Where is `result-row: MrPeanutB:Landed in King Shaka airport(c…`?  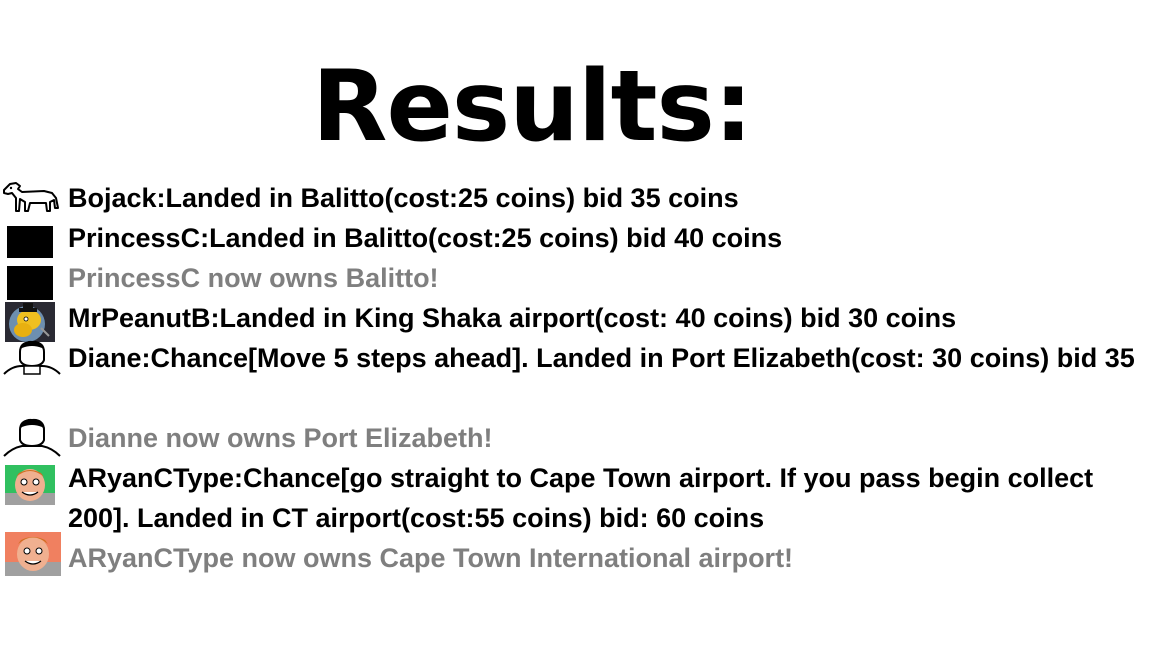
result-row: MrPeanutB:Landed in King Shaka airport(c… is located at coordinates (576, 320).